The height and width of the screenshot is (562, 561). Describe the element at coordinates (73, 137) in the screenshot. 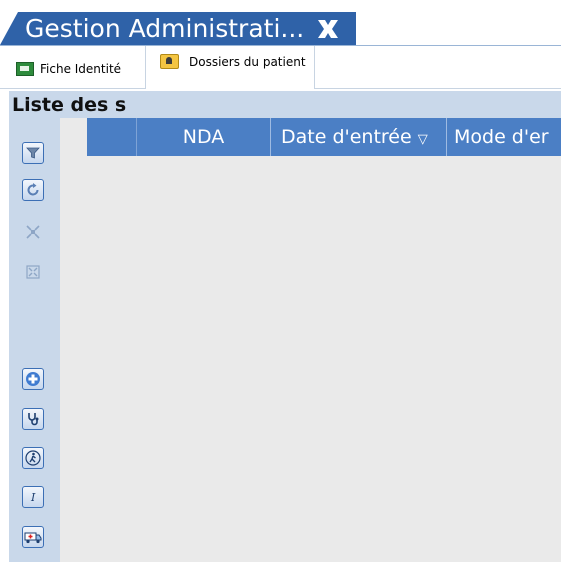

I see `row-header-corner` at that location.